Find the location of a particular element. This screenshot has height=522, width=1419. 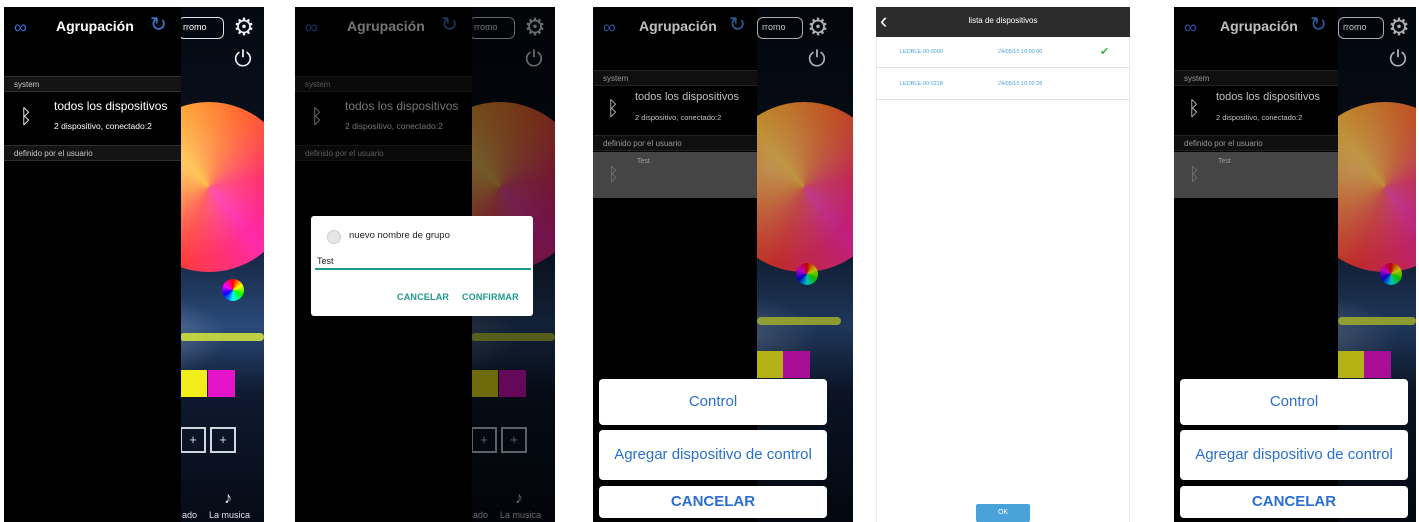

group-name-input is located at coordinates (423, 262).